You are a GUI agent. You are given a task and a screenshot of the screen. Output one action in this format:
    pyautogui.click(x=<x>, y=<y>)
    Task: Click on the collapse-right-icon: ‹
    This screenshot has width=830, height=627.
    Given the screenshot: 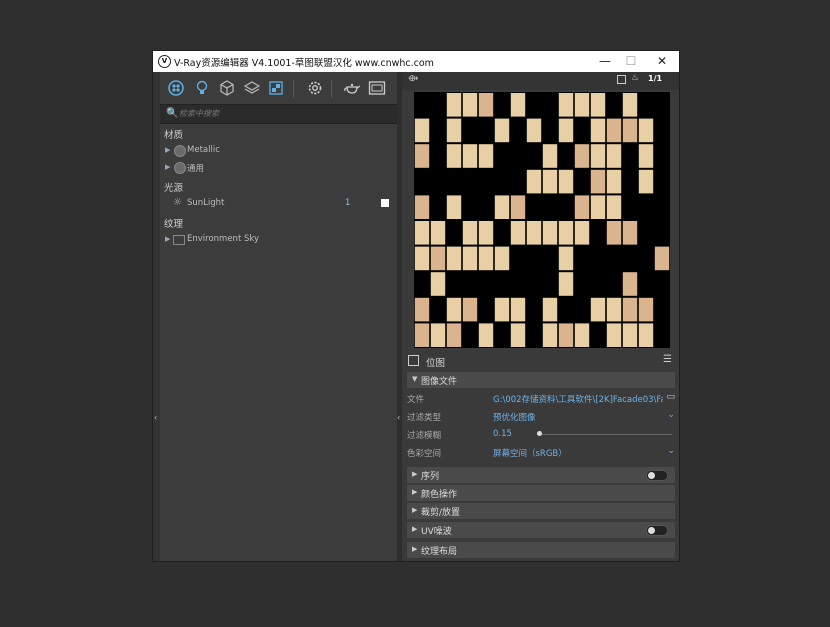 What is the action you would take?
    pyautogui.click(x=398, y=417)
    